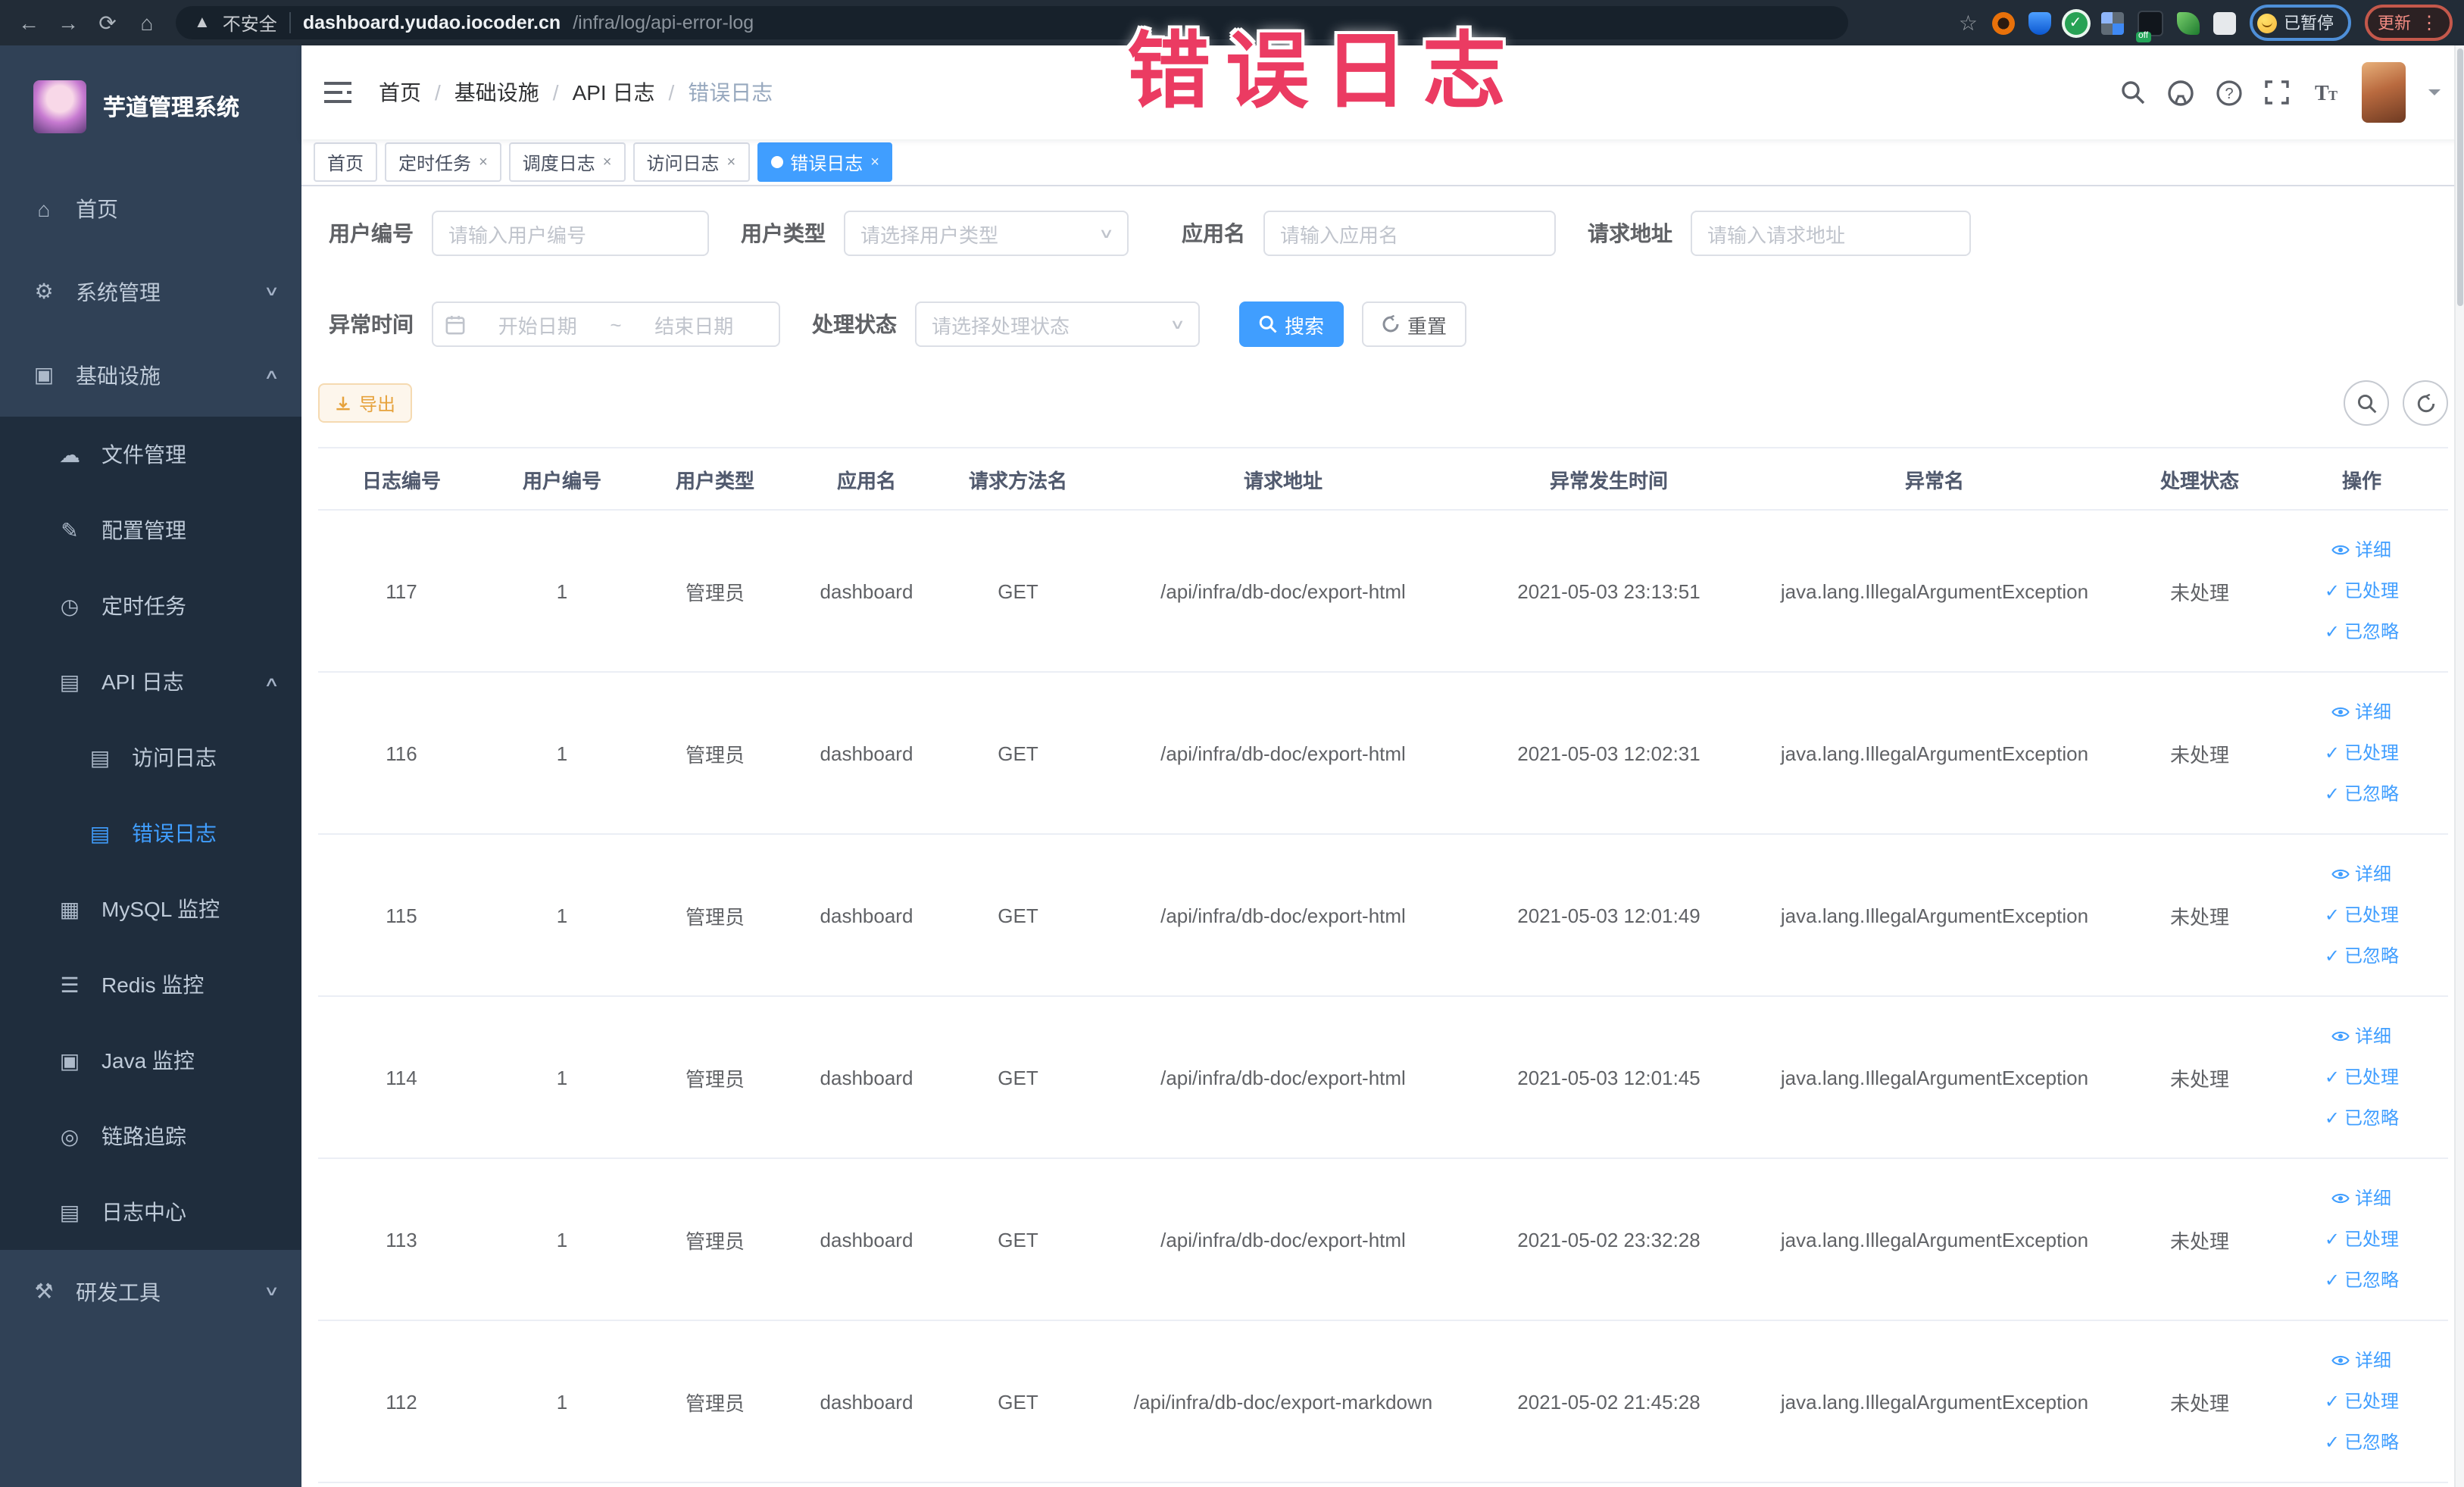  What do you see at coordinates (1291, 324) in the screenshot?
I see `search-button: 搜索` at bounding box center [1291, 324].